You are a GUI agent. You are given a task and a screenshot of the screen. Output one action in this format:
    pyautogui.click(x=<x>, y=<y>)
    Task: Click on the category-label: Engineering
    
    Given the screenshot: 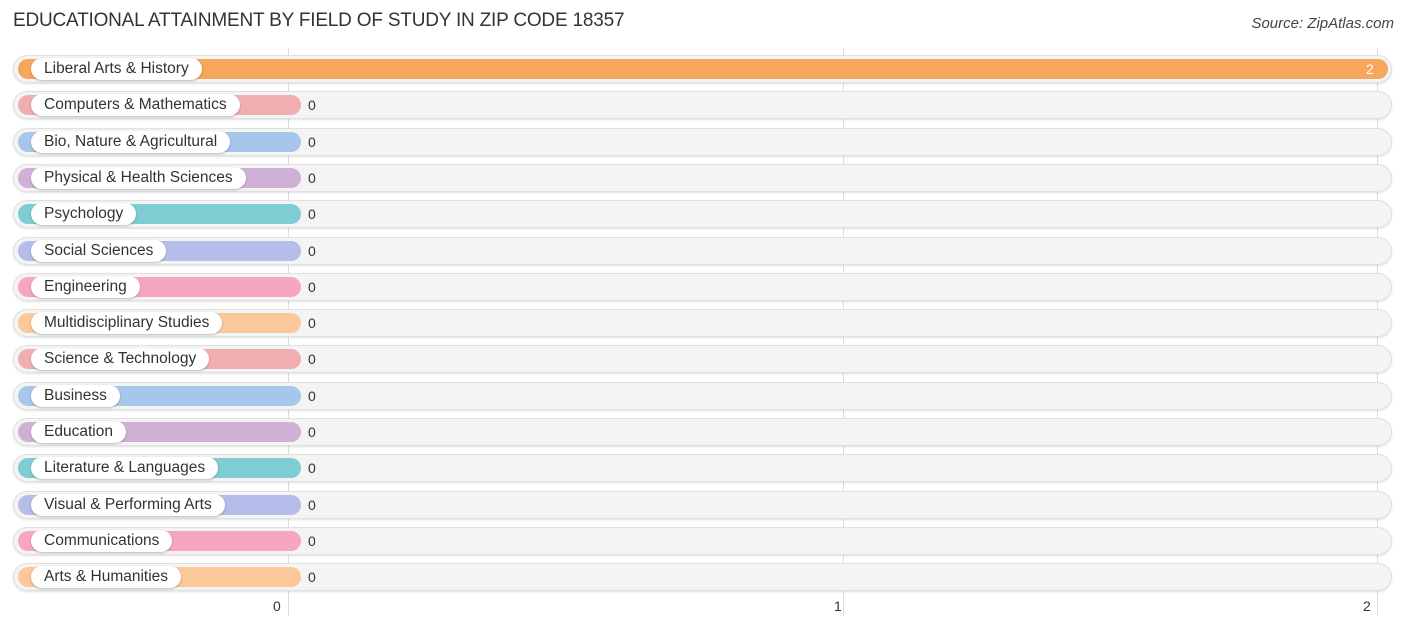 What is the action you would take?
    pyautogui.click(x=85, y=287)
    